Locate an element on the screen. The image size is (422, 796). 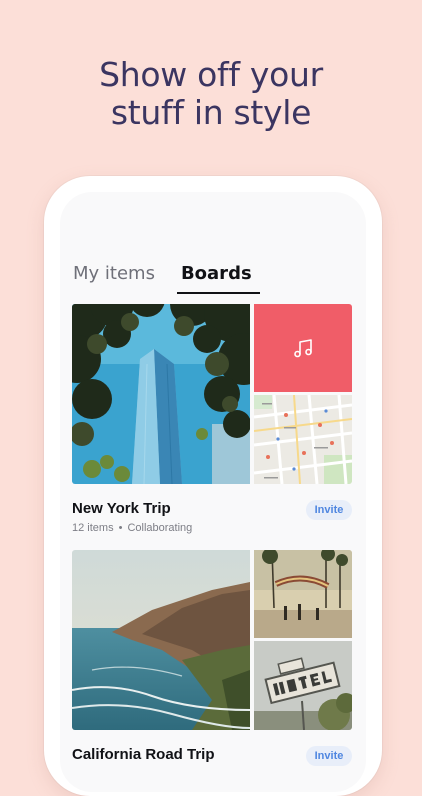
board-title: New York Trip is located at coordinates (121, 508).